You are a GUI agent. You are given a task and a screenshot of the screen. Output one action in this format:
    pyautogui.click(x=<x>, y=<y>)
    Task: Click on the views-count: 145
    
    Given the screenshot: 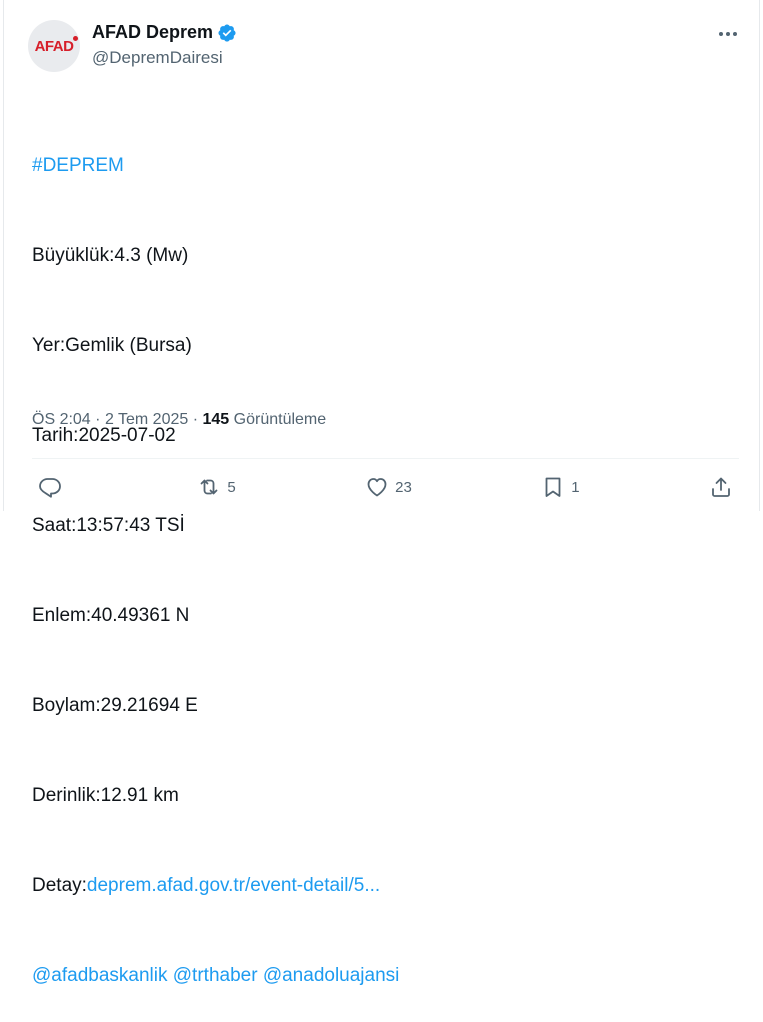 What is the action you would take?
    pyautogui.click(x=216, y=419)
    